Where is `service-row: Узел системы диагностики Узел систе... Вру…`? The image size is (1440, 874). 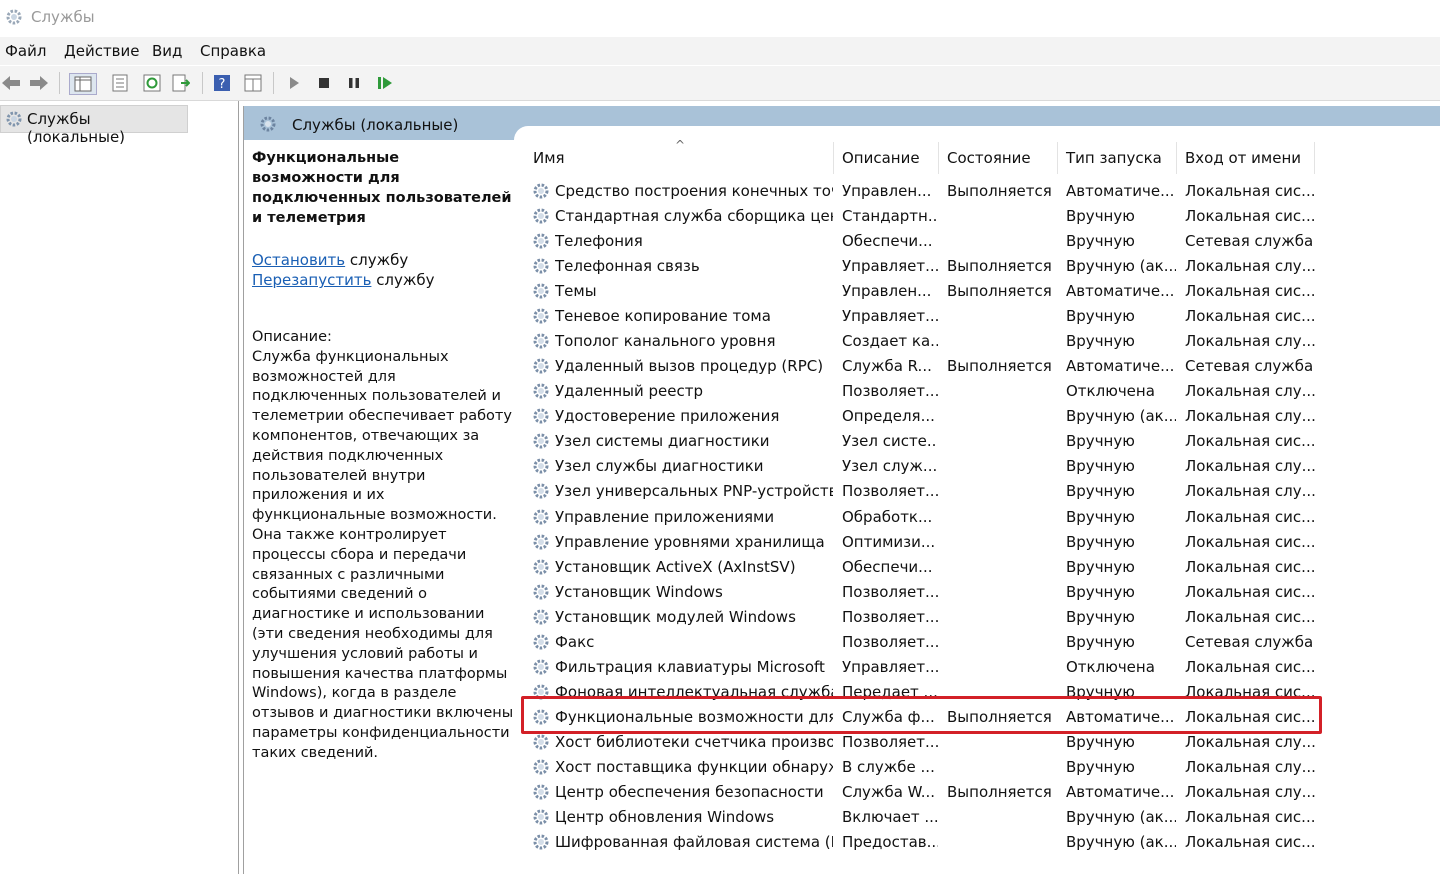
service-row: Узел системы диагностики Узел систе... Вру… is located at coordinates (982, 441).